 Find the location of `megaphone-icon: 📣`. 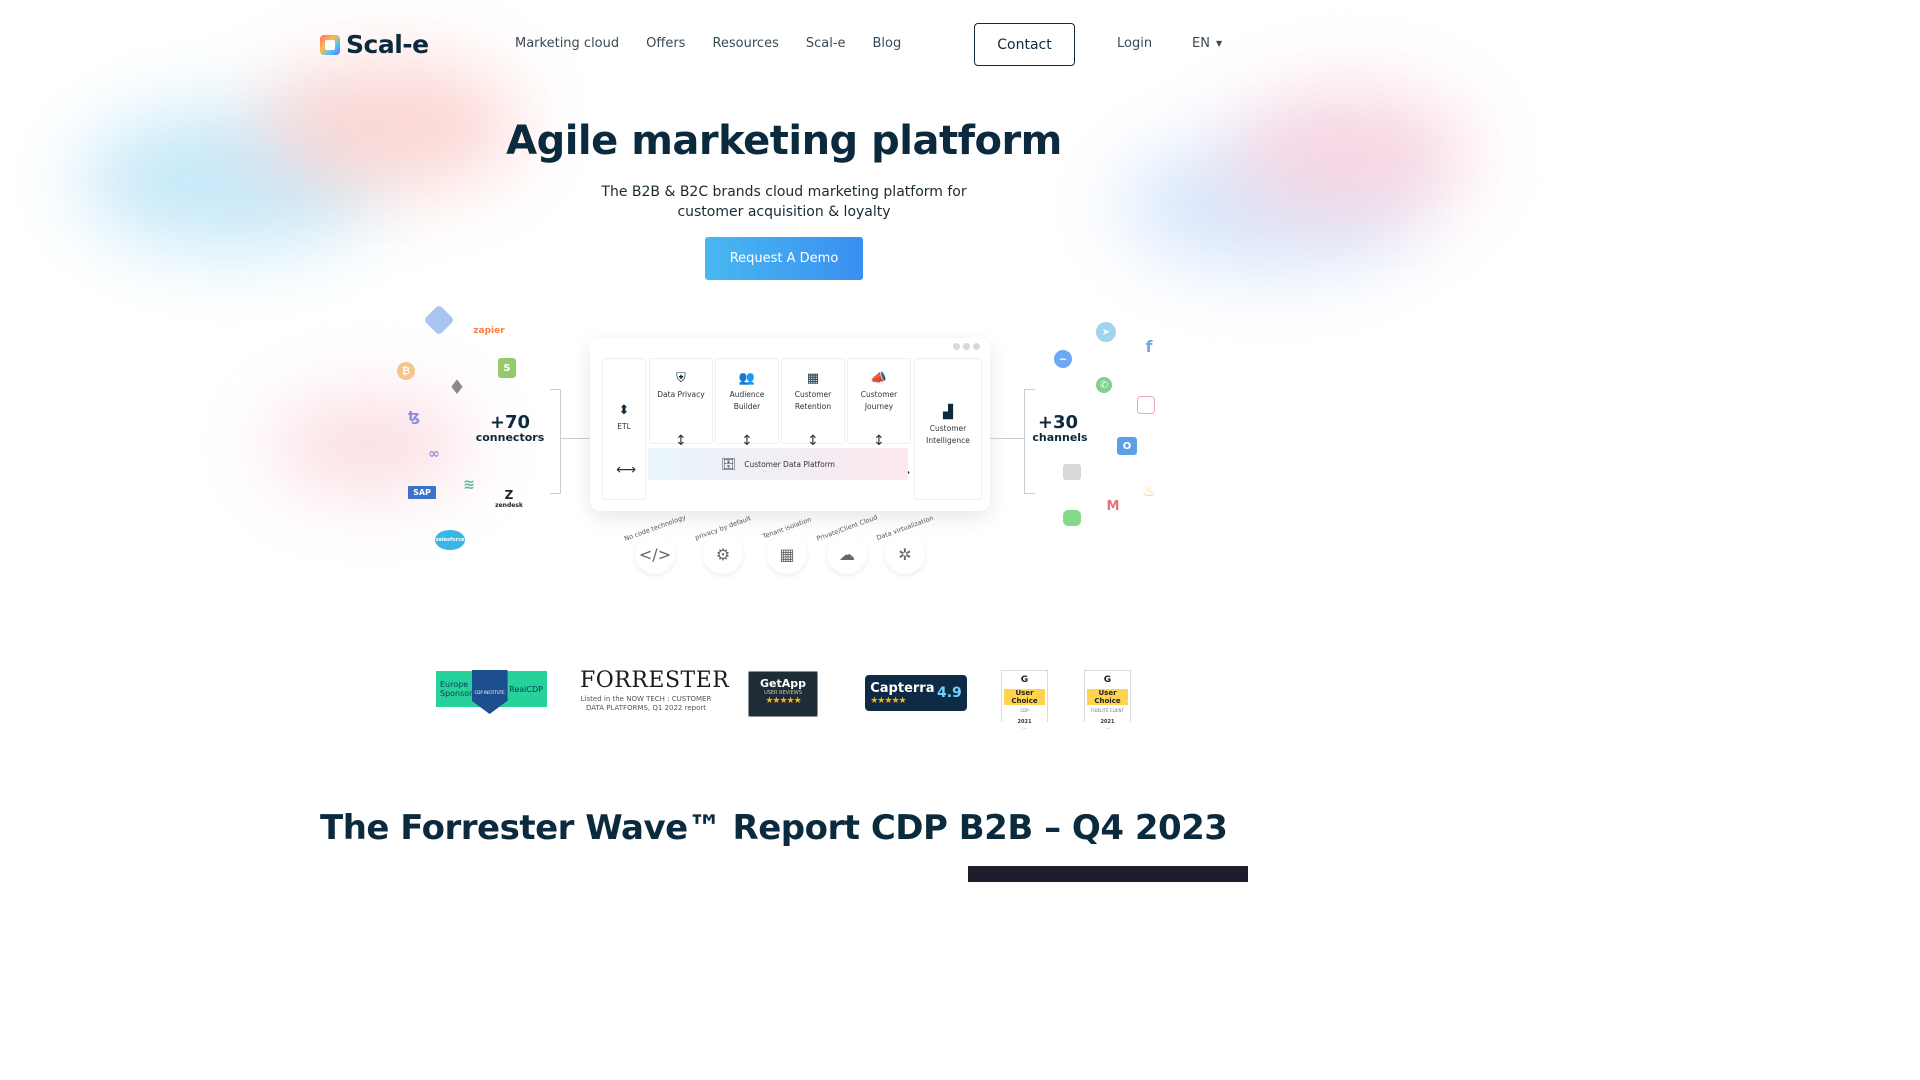

megaphone-icon: 📣 is located at coordinates (879, 378).